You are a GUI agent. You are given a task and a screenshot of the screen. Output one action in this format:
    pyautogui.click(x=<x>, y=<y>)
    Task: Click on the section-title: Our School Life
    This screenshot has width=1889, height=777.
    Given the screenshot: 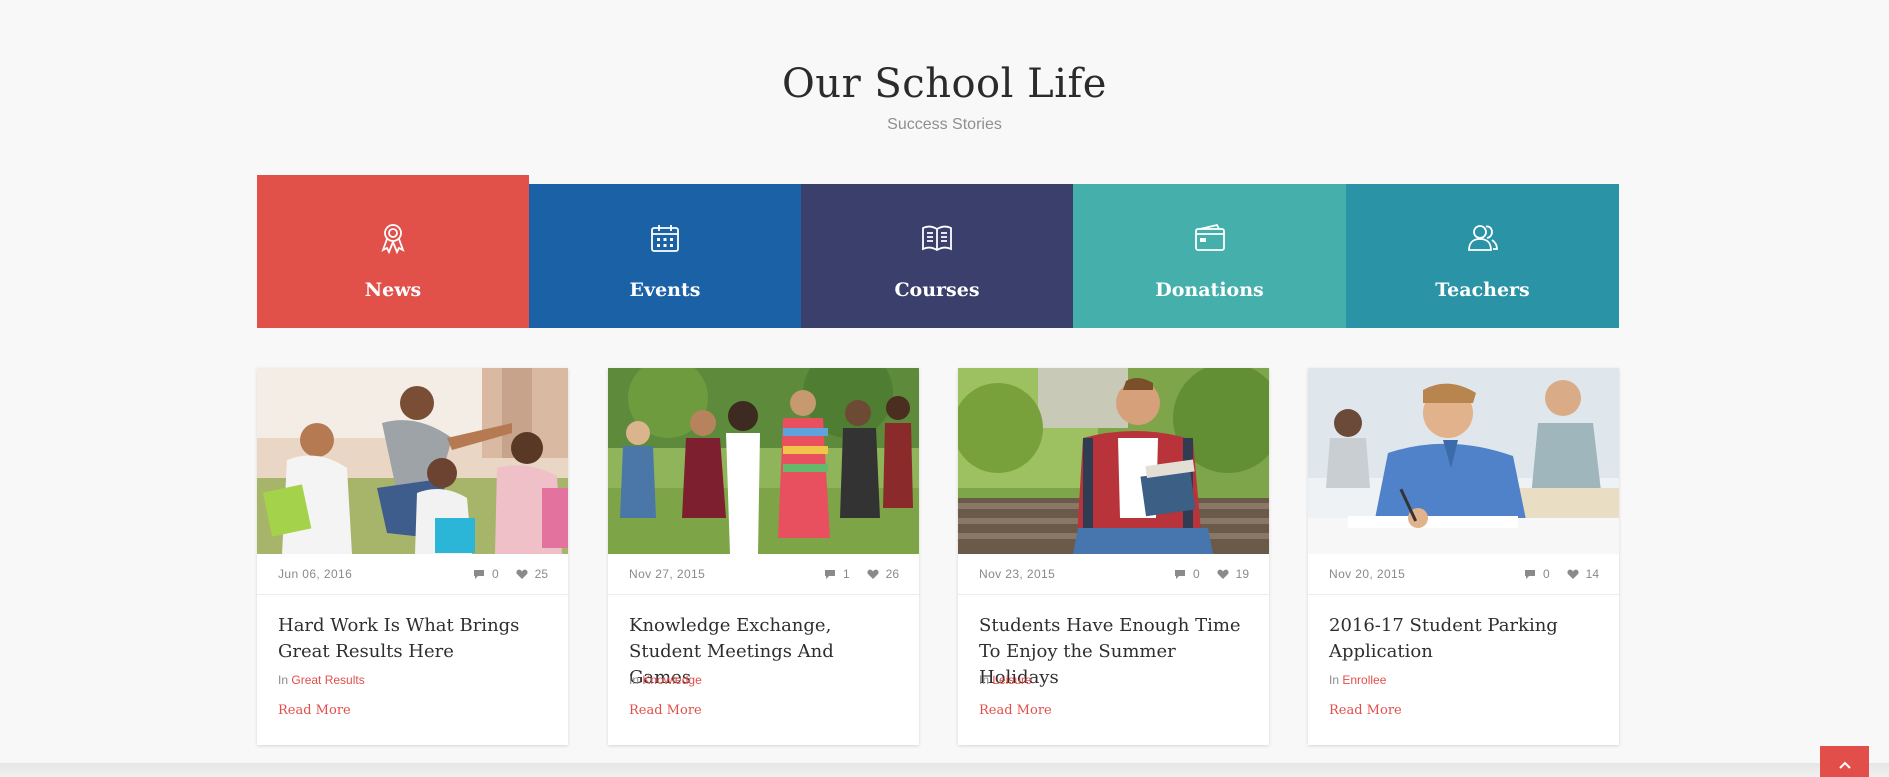 What is the action you would take?
    pyautogui.click(x=944, y=84)
    